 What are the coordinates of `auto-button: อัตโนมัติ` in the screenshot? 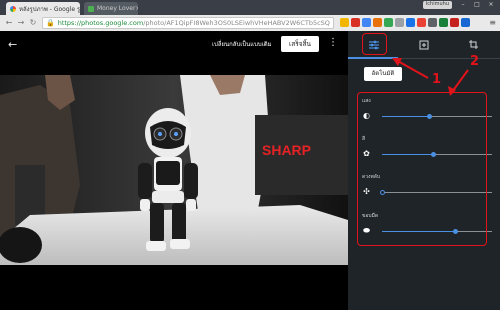 It's located at (383, 74).